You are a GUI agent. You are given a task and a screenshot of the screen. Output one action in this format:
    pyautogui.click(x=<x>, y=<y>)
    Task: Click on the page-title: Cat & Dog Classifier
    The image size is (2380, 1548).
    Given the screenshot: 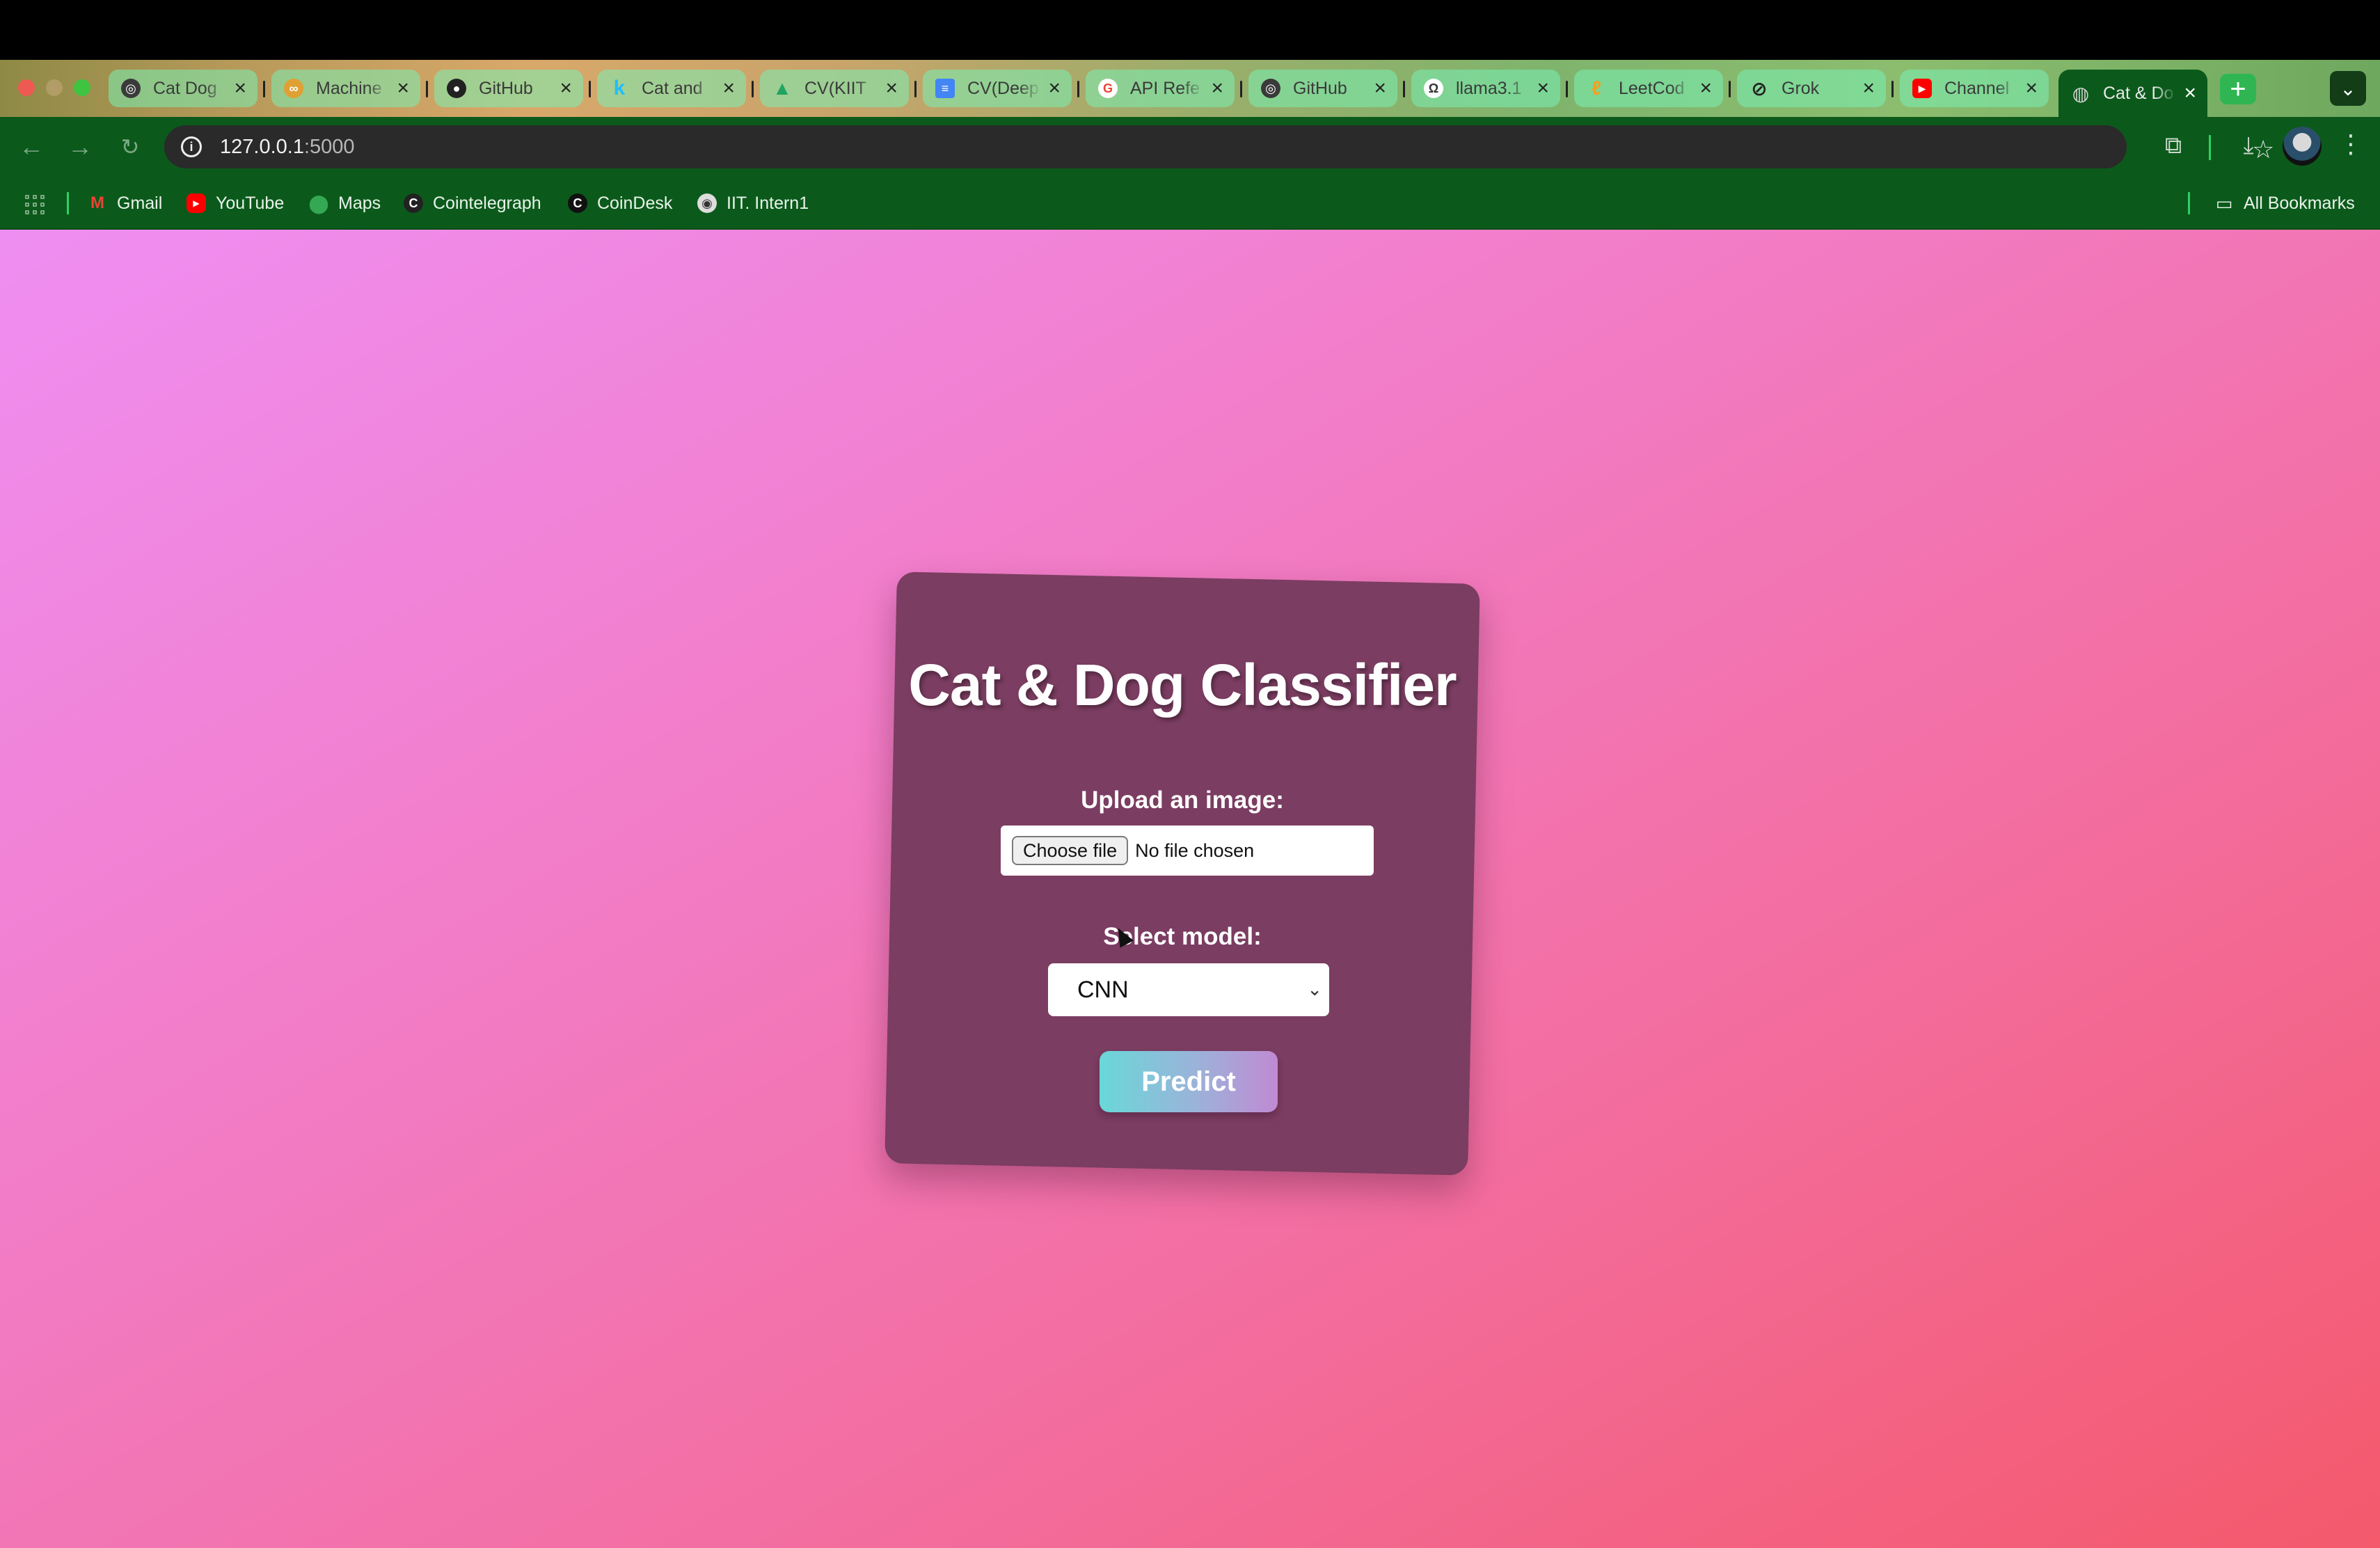 What is the action you would take?
    pyautogui.click(x=1182, y=685)
    